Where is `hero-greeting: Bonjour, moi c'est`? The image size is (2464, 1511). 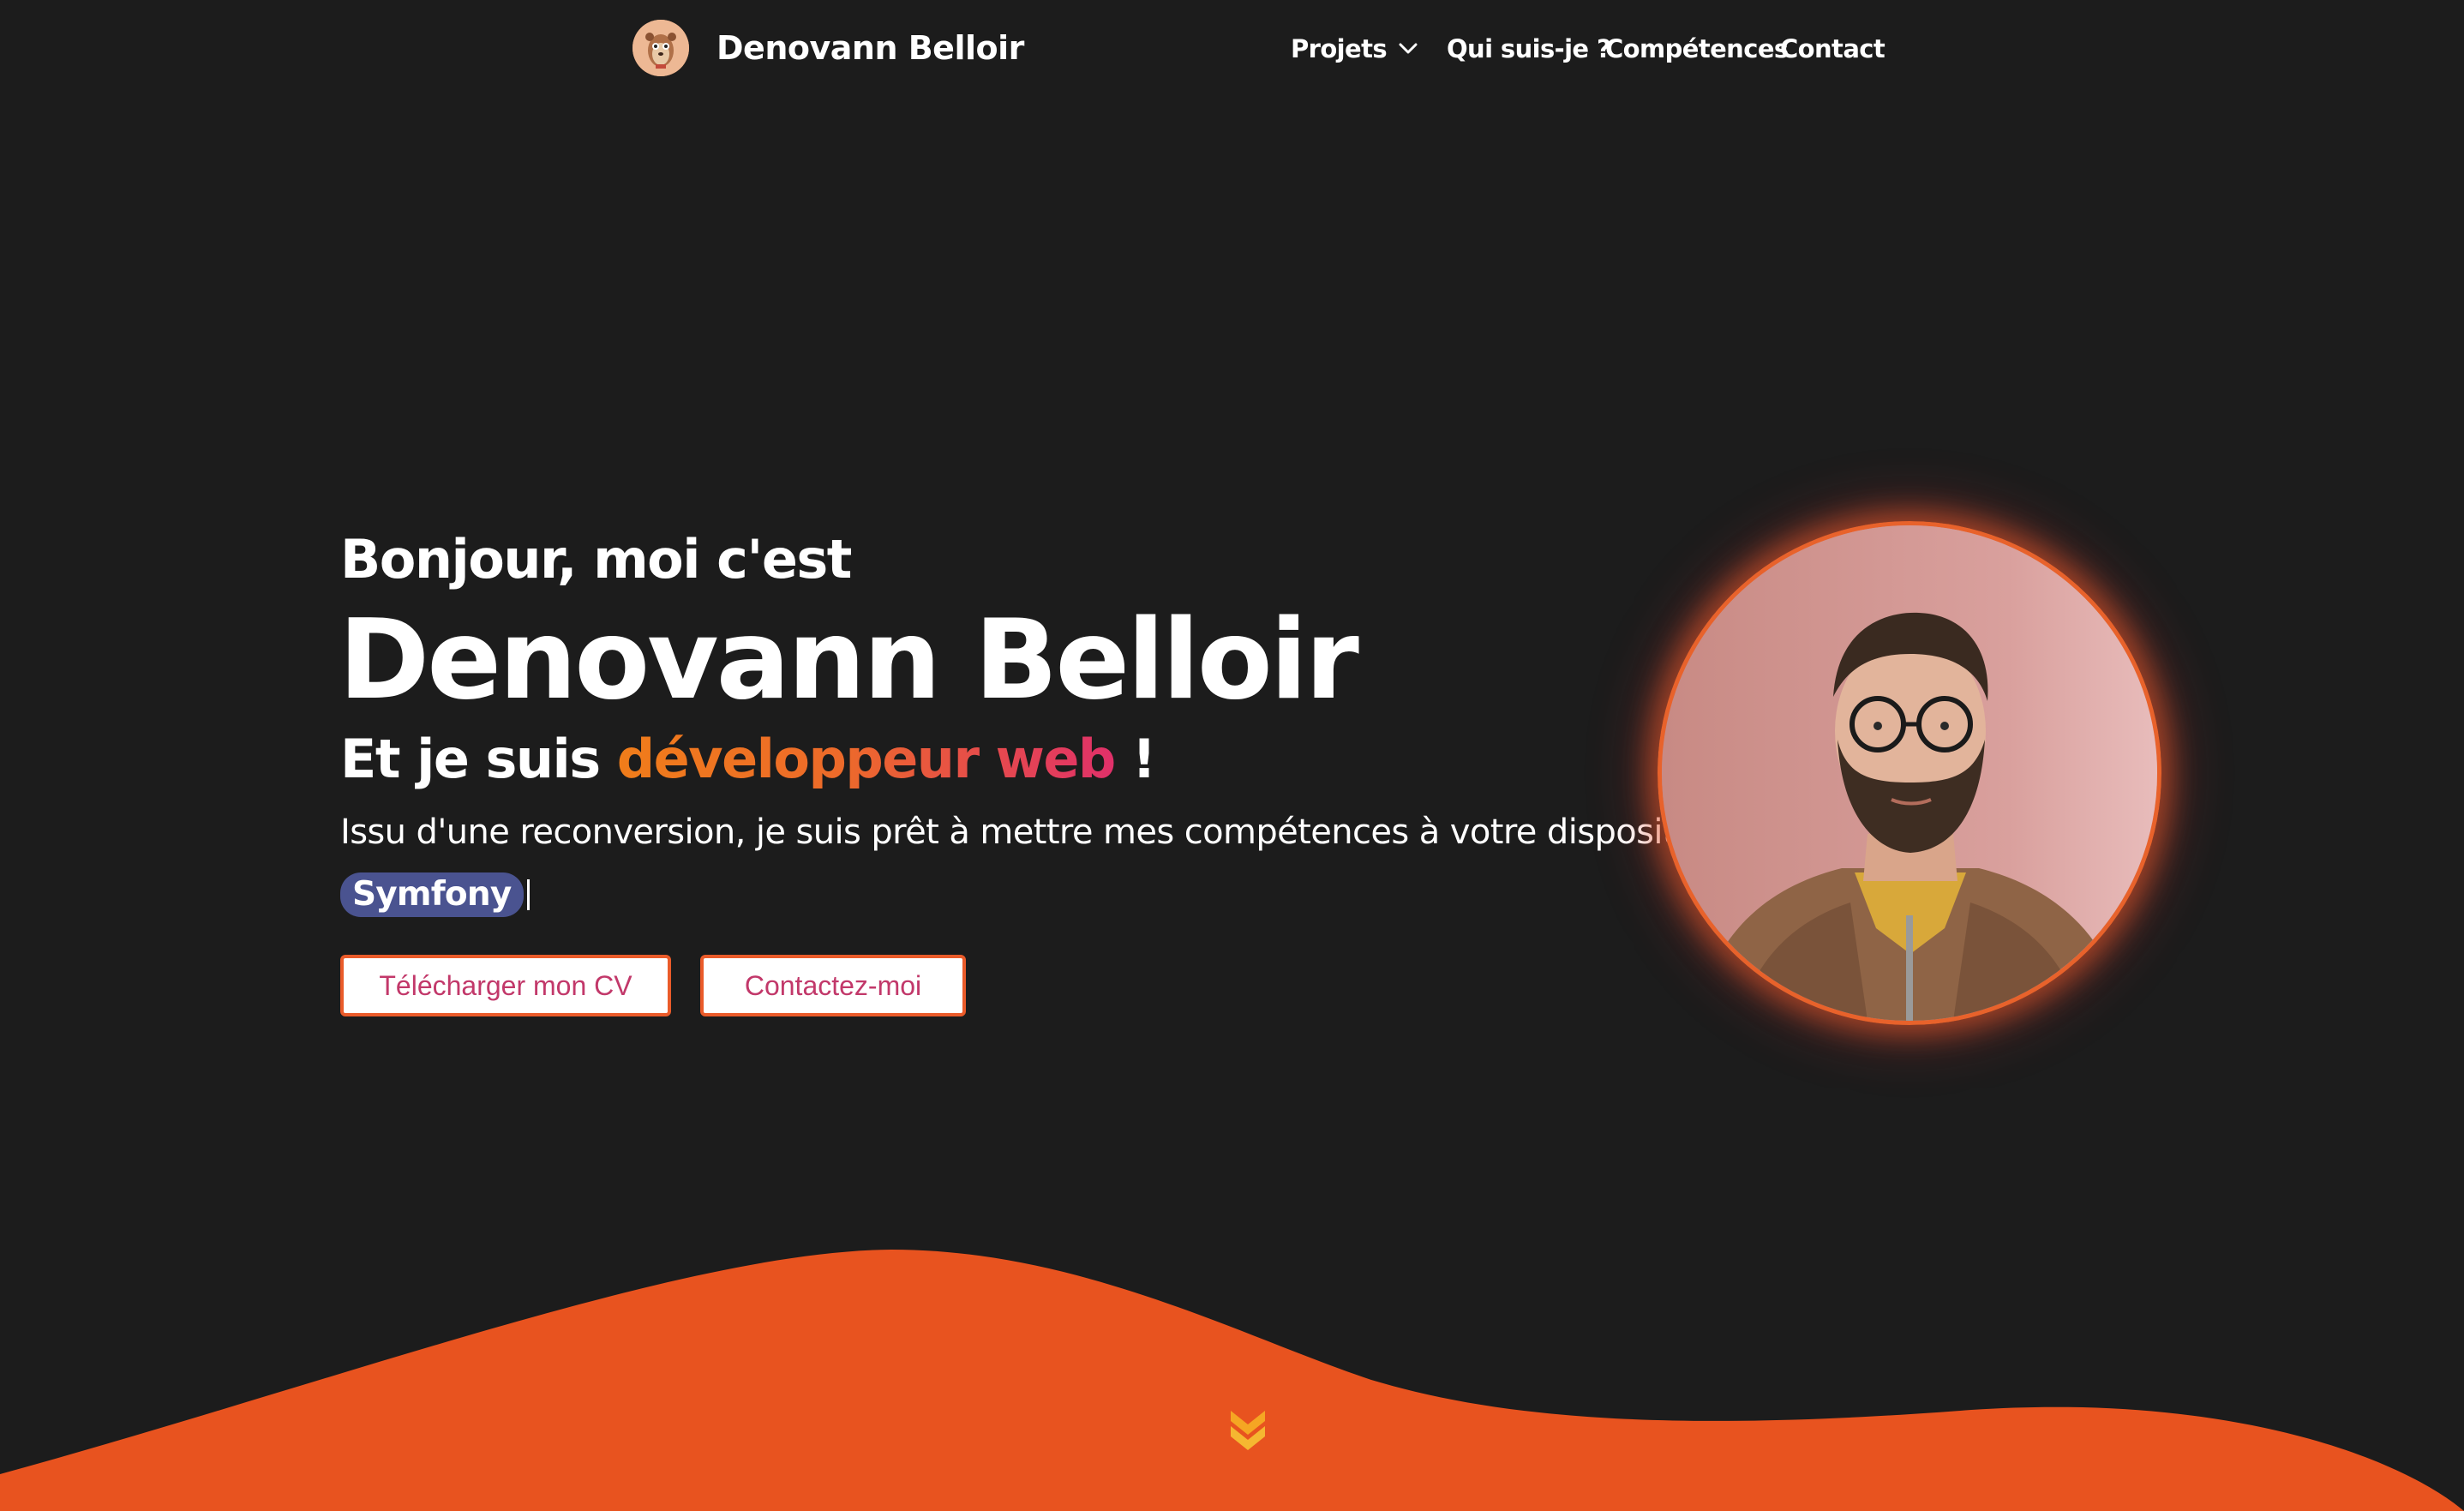 hero-greeting: Bonjour, moi c'est is located at coordinates (596, 559).